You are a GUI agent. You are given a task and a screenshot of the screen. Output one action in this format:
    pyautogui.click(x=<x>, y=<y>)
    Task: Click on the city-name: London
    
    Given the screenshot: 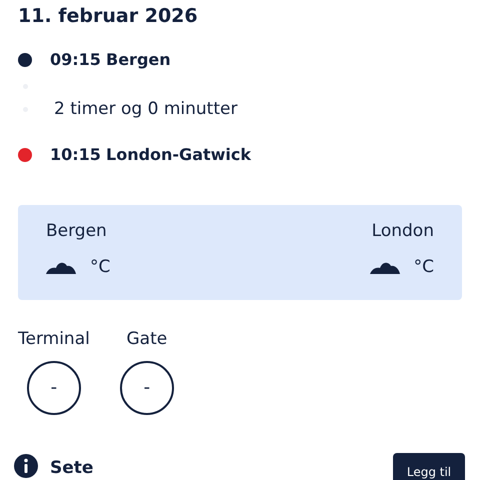 What is the action you would take?
    pyautogui.click(x=403, y=231)
    